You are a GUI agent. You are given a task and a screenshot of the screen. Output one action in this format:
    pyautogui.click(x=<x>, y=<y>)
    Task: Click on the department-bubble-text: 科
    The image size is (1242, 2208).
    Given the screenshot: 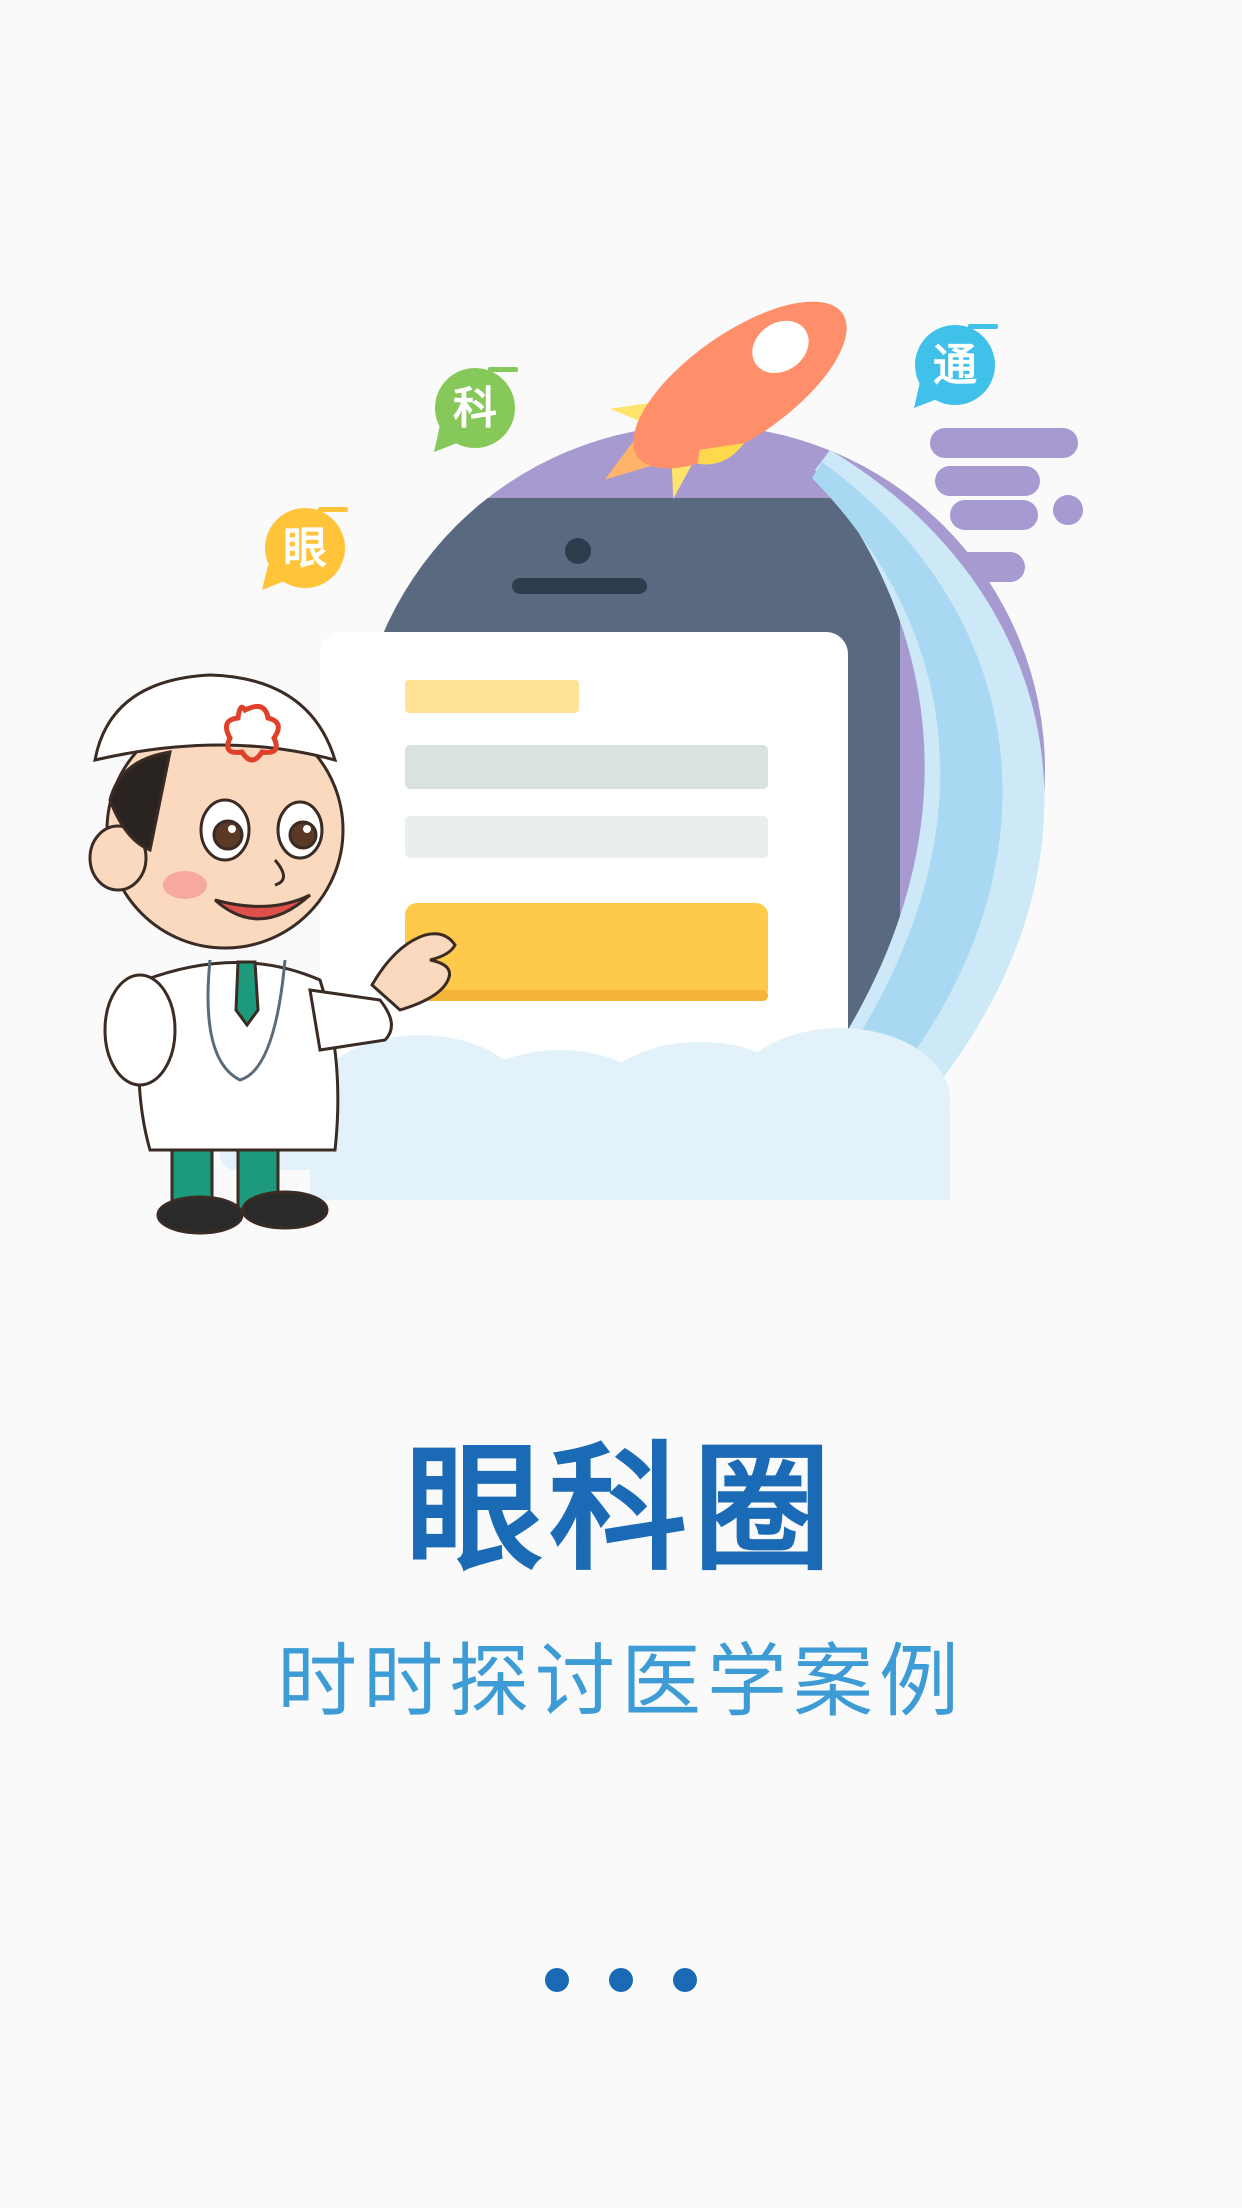 What is the action you would take?
    pyautogui.click(x=475, y=408)
    